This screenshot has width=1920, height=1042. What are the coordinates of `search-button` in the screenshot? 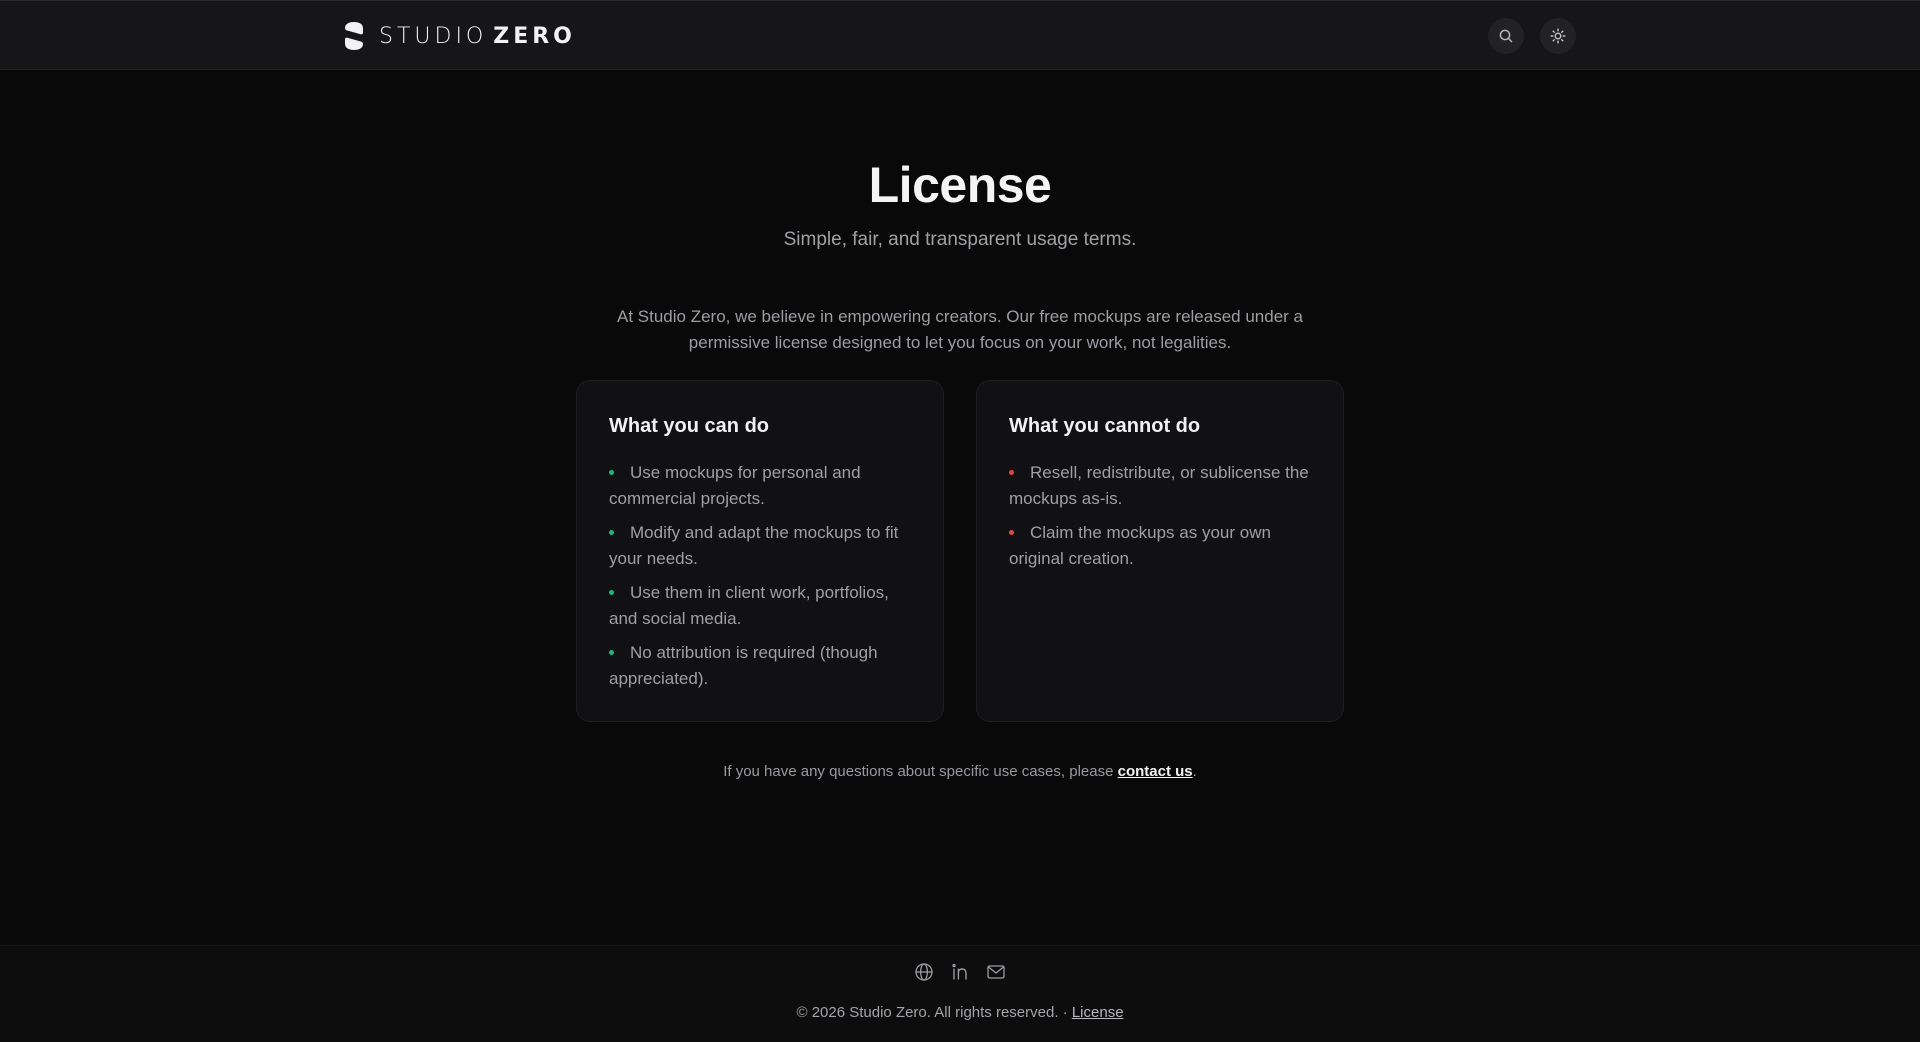 It's located at (1506, 36).